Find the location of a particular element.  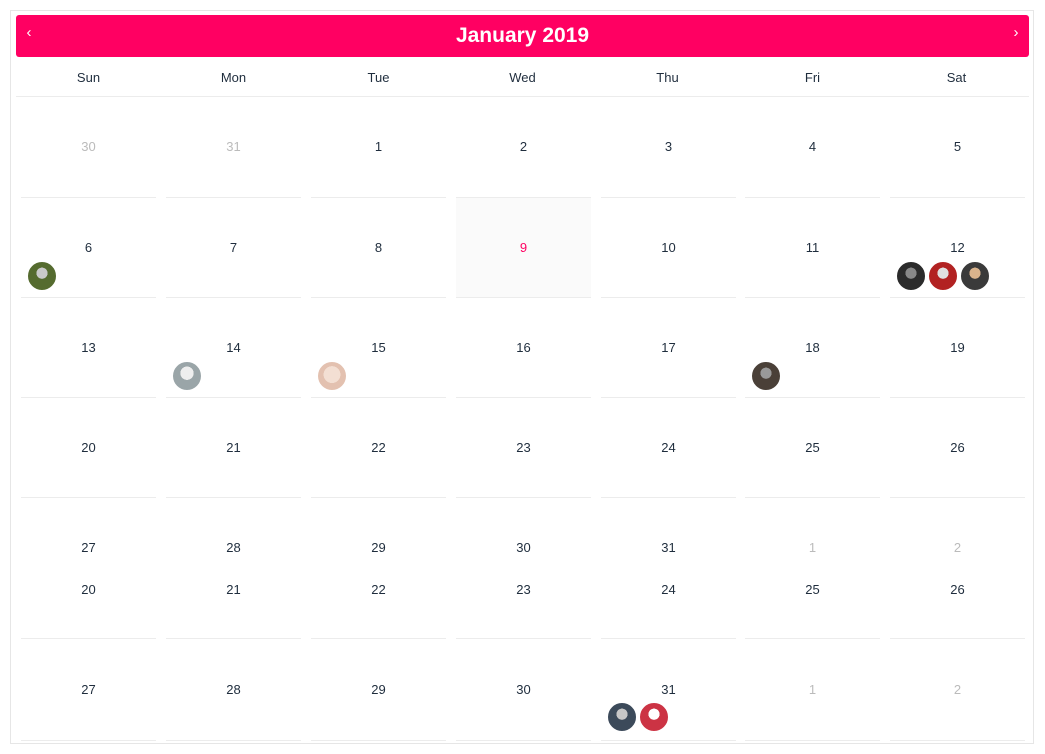

day-number: 5 is located at coordinates (957, 146).